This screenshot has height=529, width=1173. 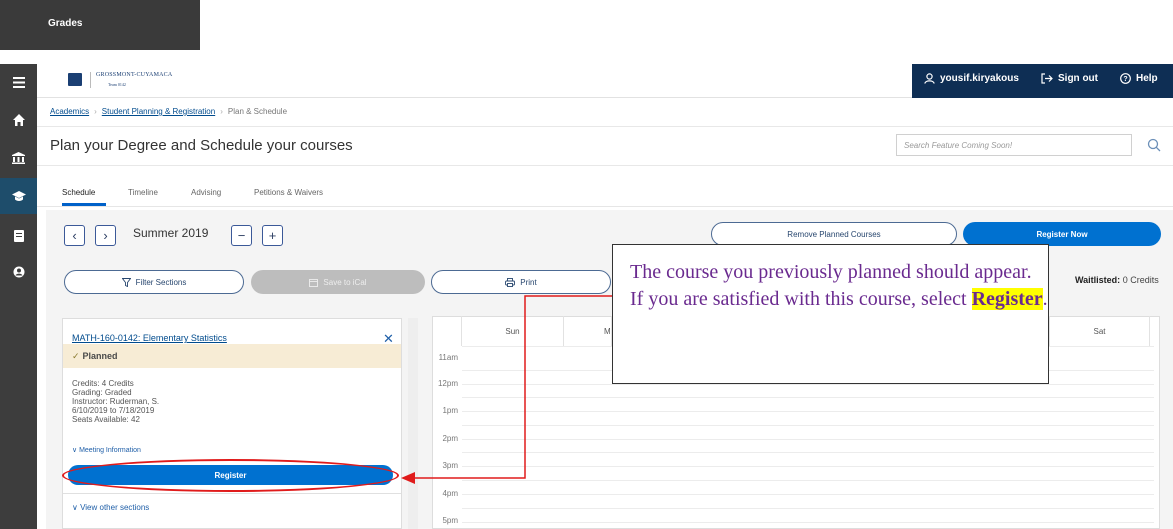 I want to click on callout-highlight: Register, so click(x=1007, y=299).